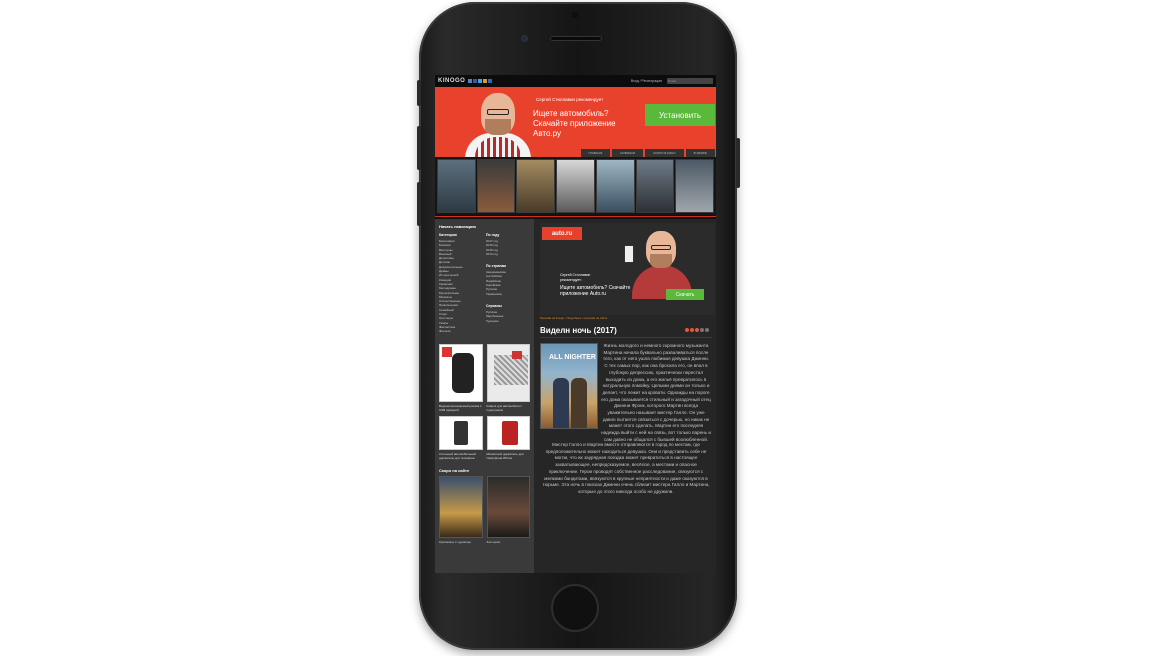 This screenshot has height=656, width=1160. I want to click on mute-switch, so click(419, 93).